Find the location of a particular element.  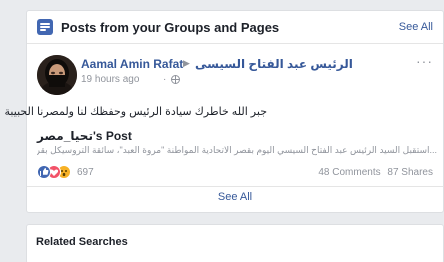

reaction-count: 697 is located at coordinates (85, 172).